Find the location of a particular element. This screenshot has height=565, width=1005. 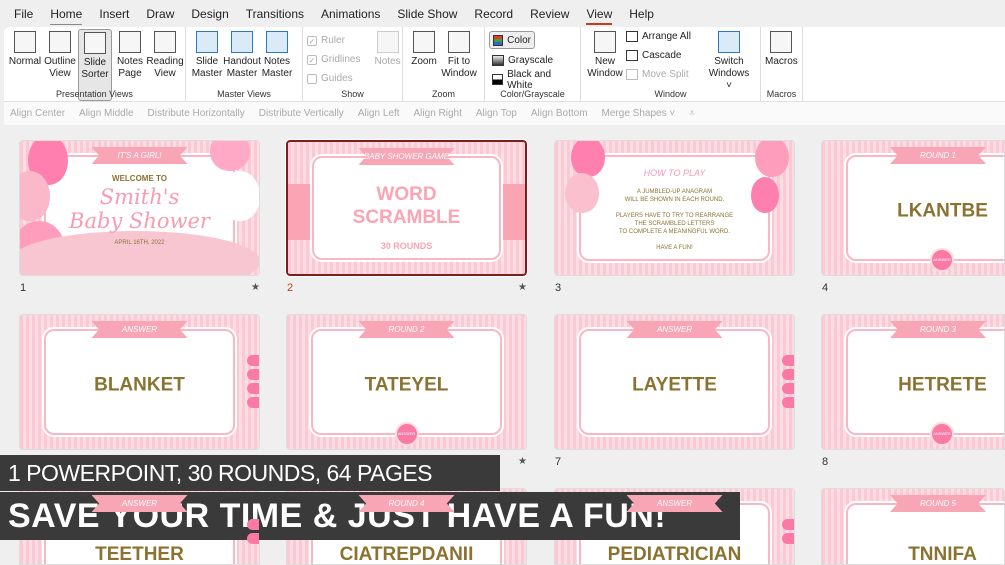

macros-icon is located at coordinates (781, 42).